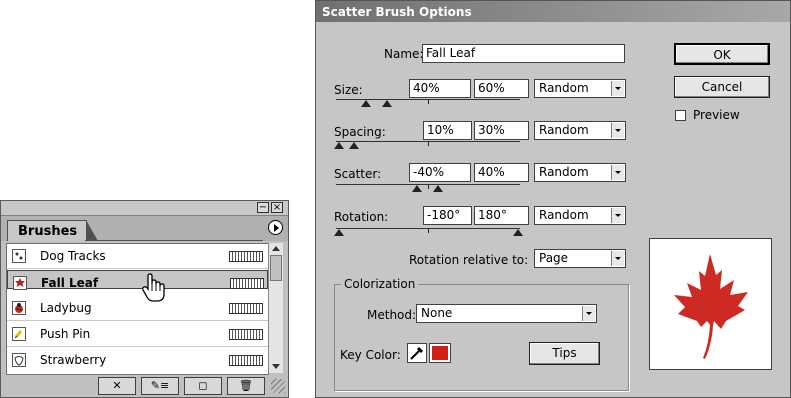  I want to click on list-item: Fall Leaf, so click(137, 280).